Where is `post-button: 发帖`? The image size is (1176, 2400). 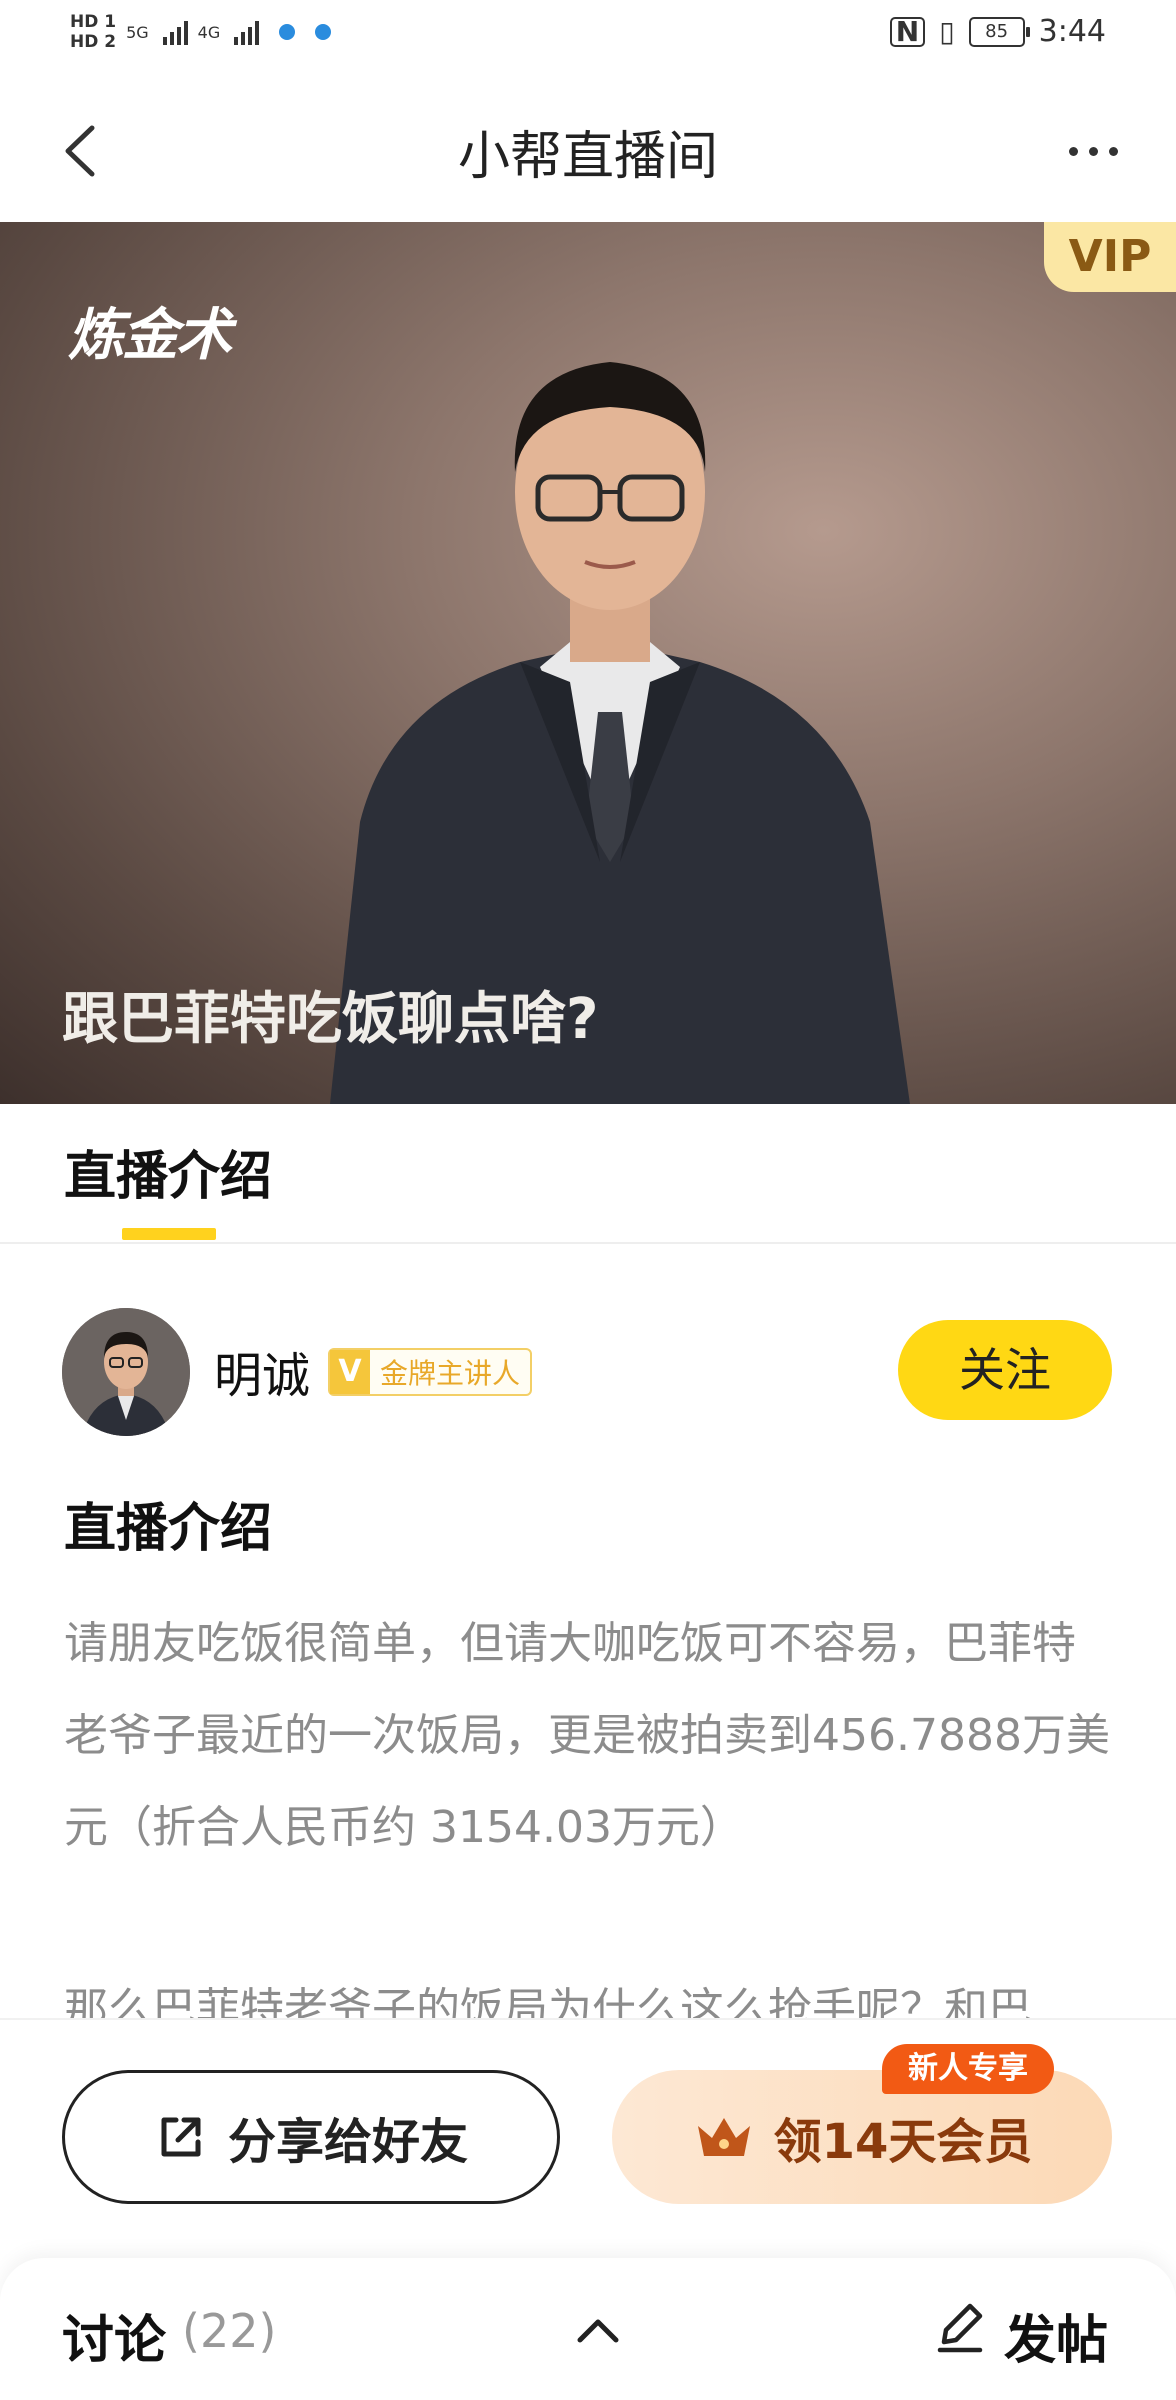
post-button: 发帖 is located at coordinates (1056, 2335).